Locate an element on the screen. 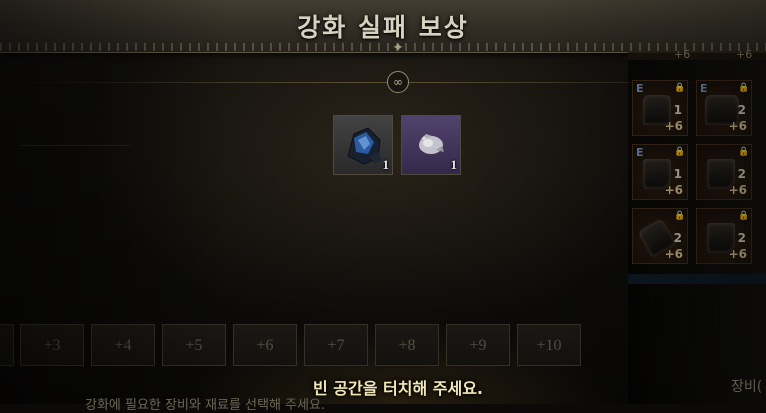  level-slot: +4 is located at coordinates (123, 345).